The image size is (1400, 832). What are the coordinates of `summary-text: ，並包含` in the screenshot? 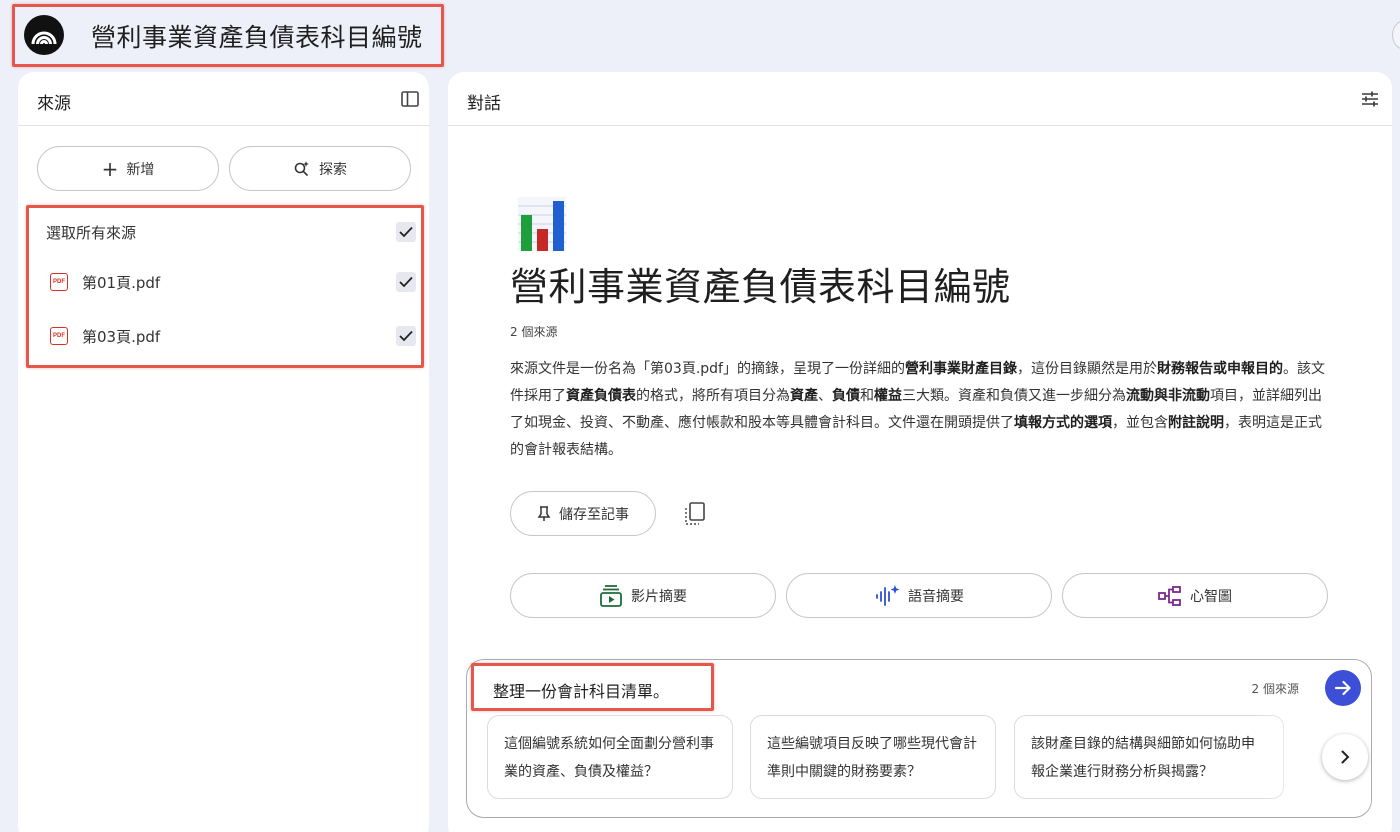 It's located at (1140, 423).